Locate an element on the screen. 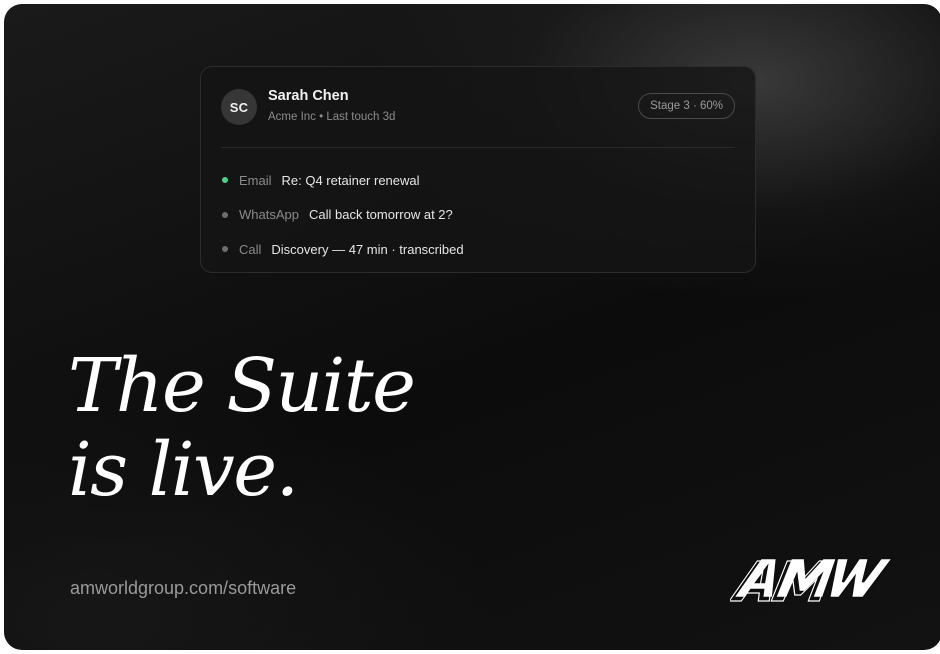 The height and width of the screenshot is (654, 940). activity-item-call: Call Discovery — 47 min · transcribed is located at coordinates (479, 249).